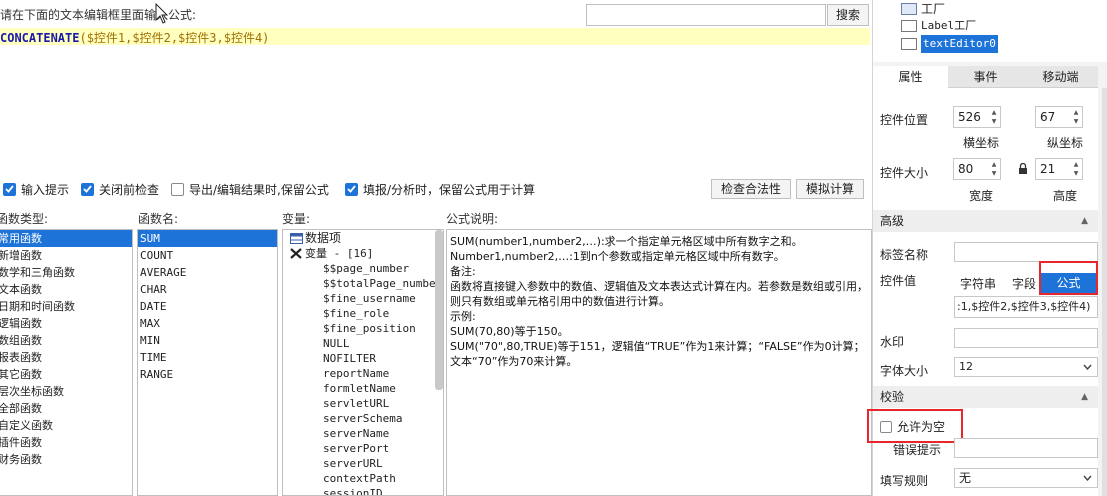 The width and height of the screenshot is (1107, 496). What do you see at coordinates (363, 268) in the screenshot?
I see `list-item: $$page_number` at bounding box center [363, 268].